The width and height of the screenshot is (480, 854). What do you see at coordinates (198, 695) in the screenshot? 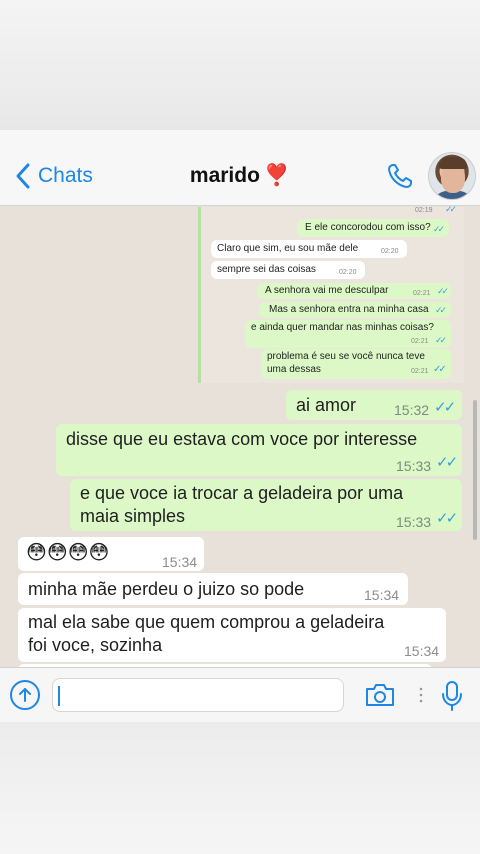
I see `message-input` at bounding box center [198, 695].